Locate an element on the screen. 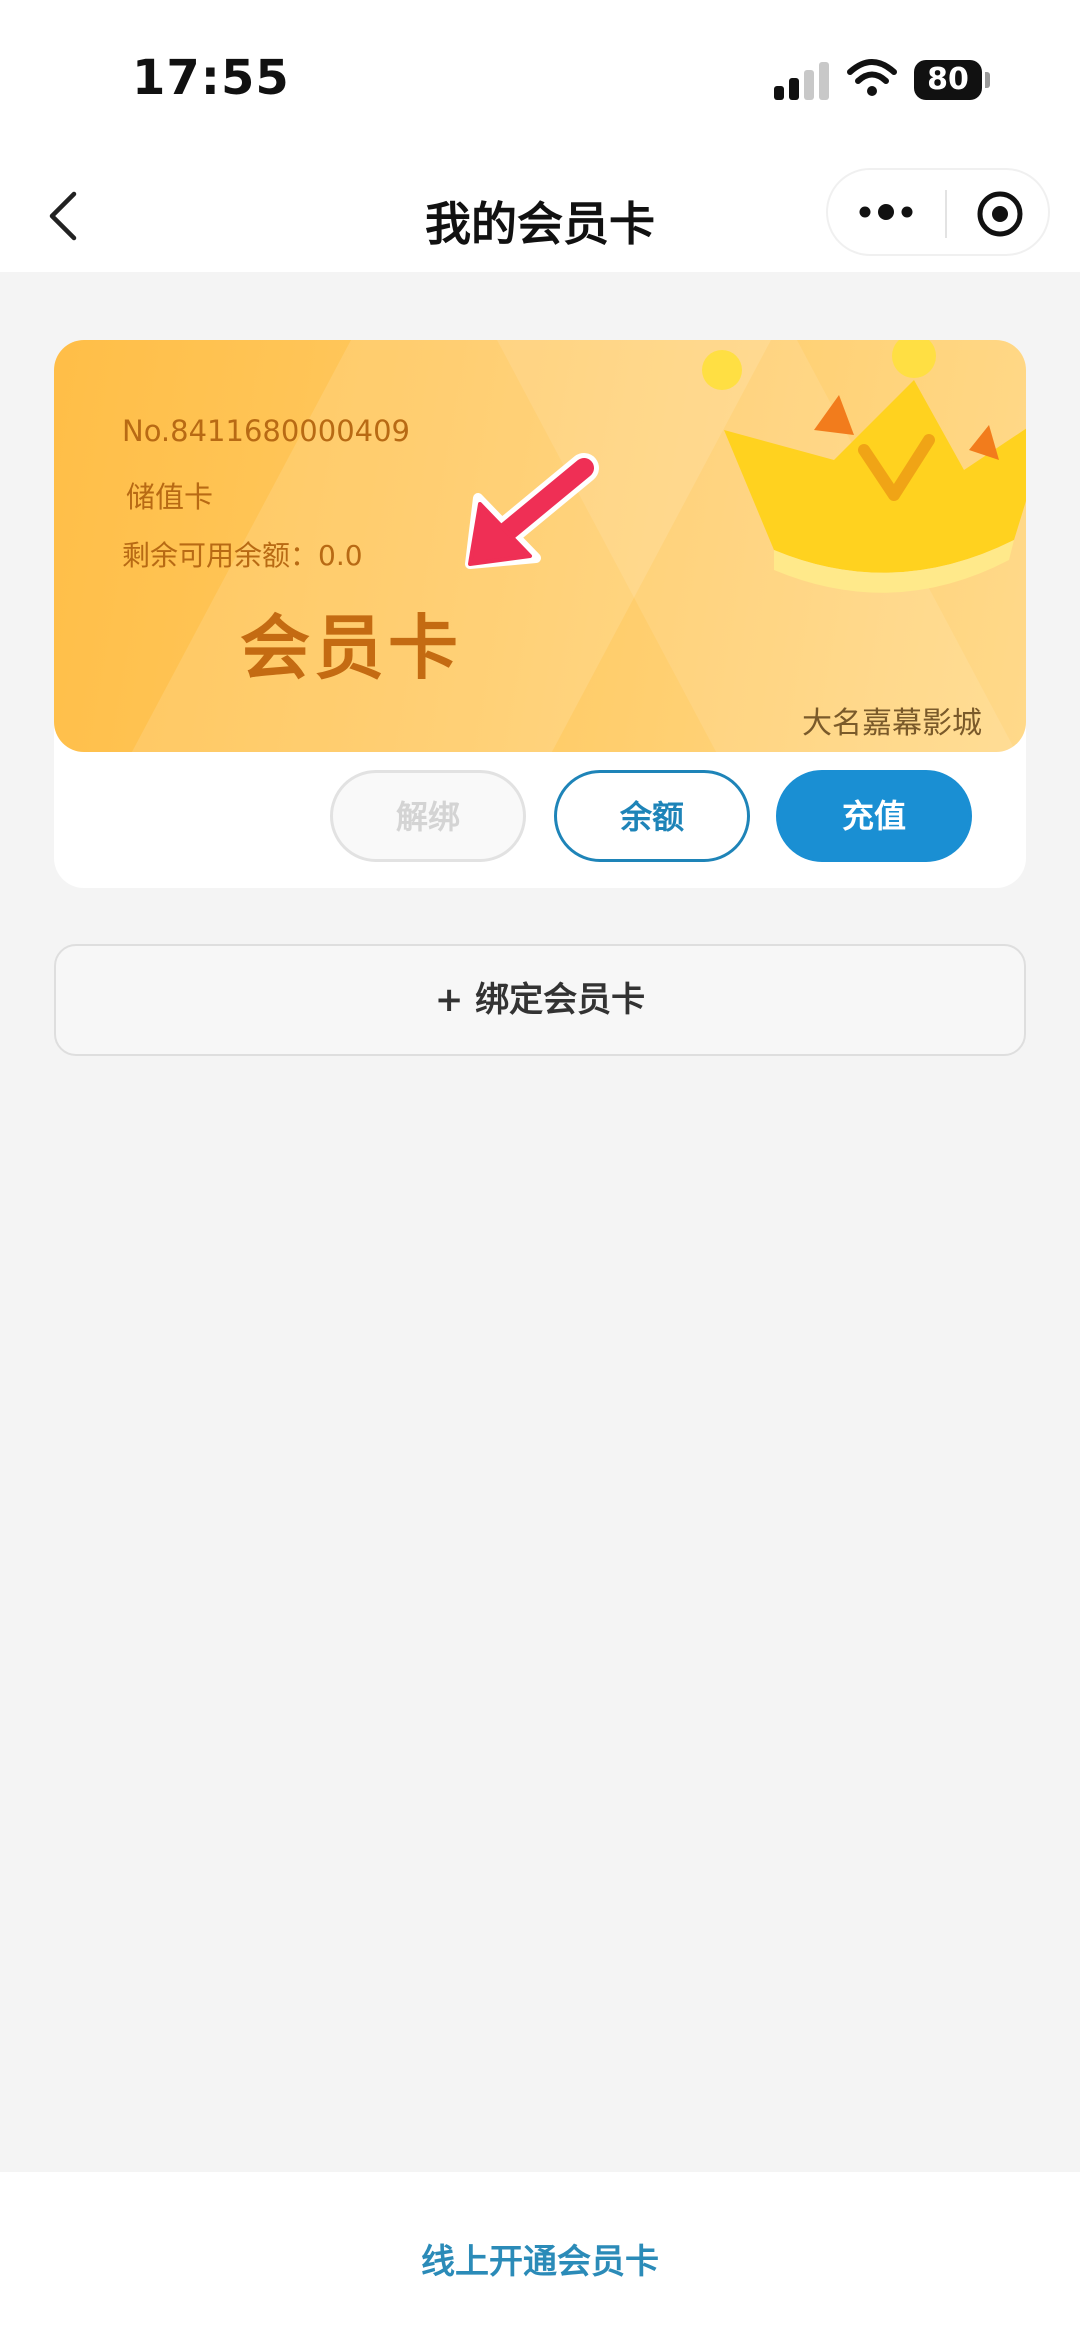 This screenshot has height=2341, width=1080. capsule-divider is located at coordinates (946, 214).